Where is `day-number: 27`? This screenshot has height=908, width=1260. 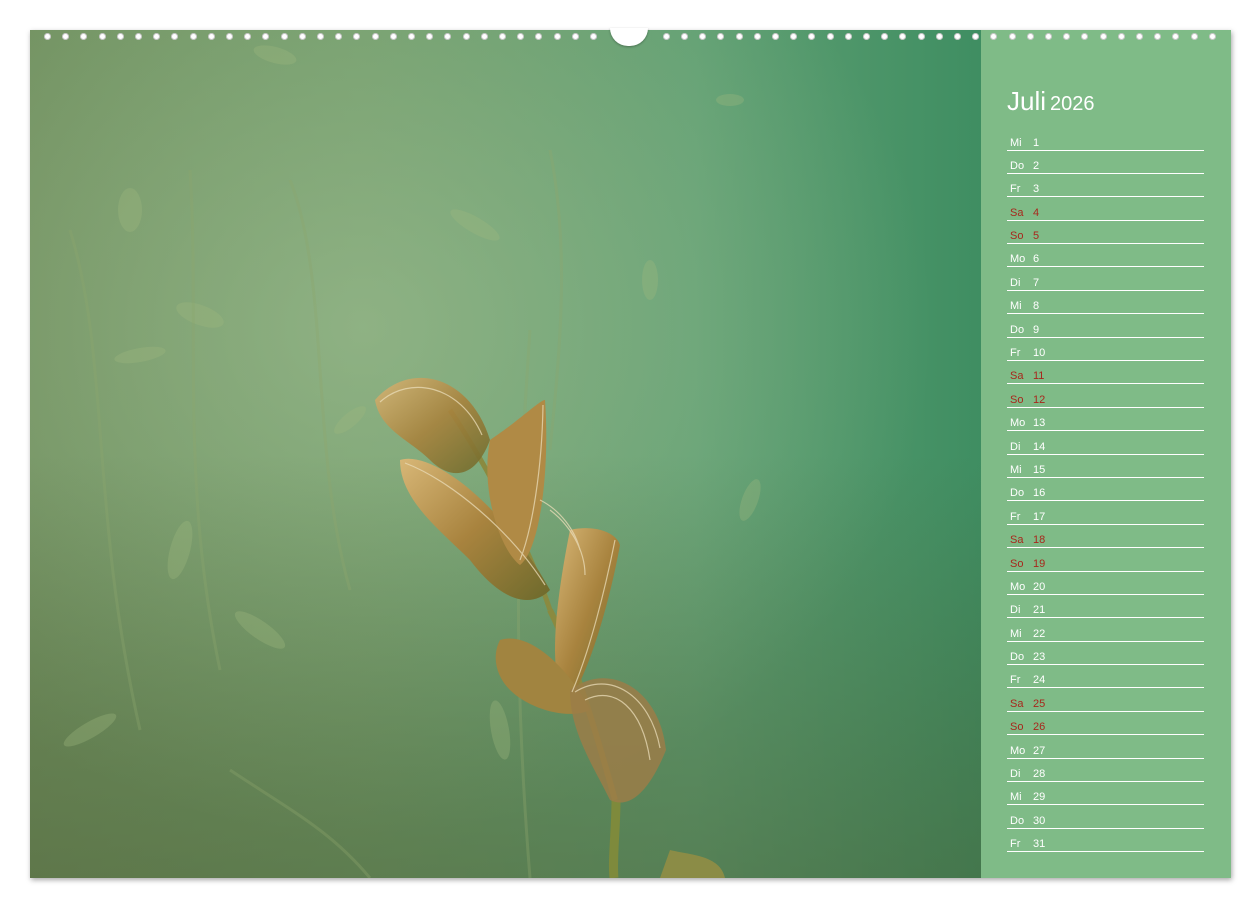 day-number: 27 is located at coordinates (1039, 750).